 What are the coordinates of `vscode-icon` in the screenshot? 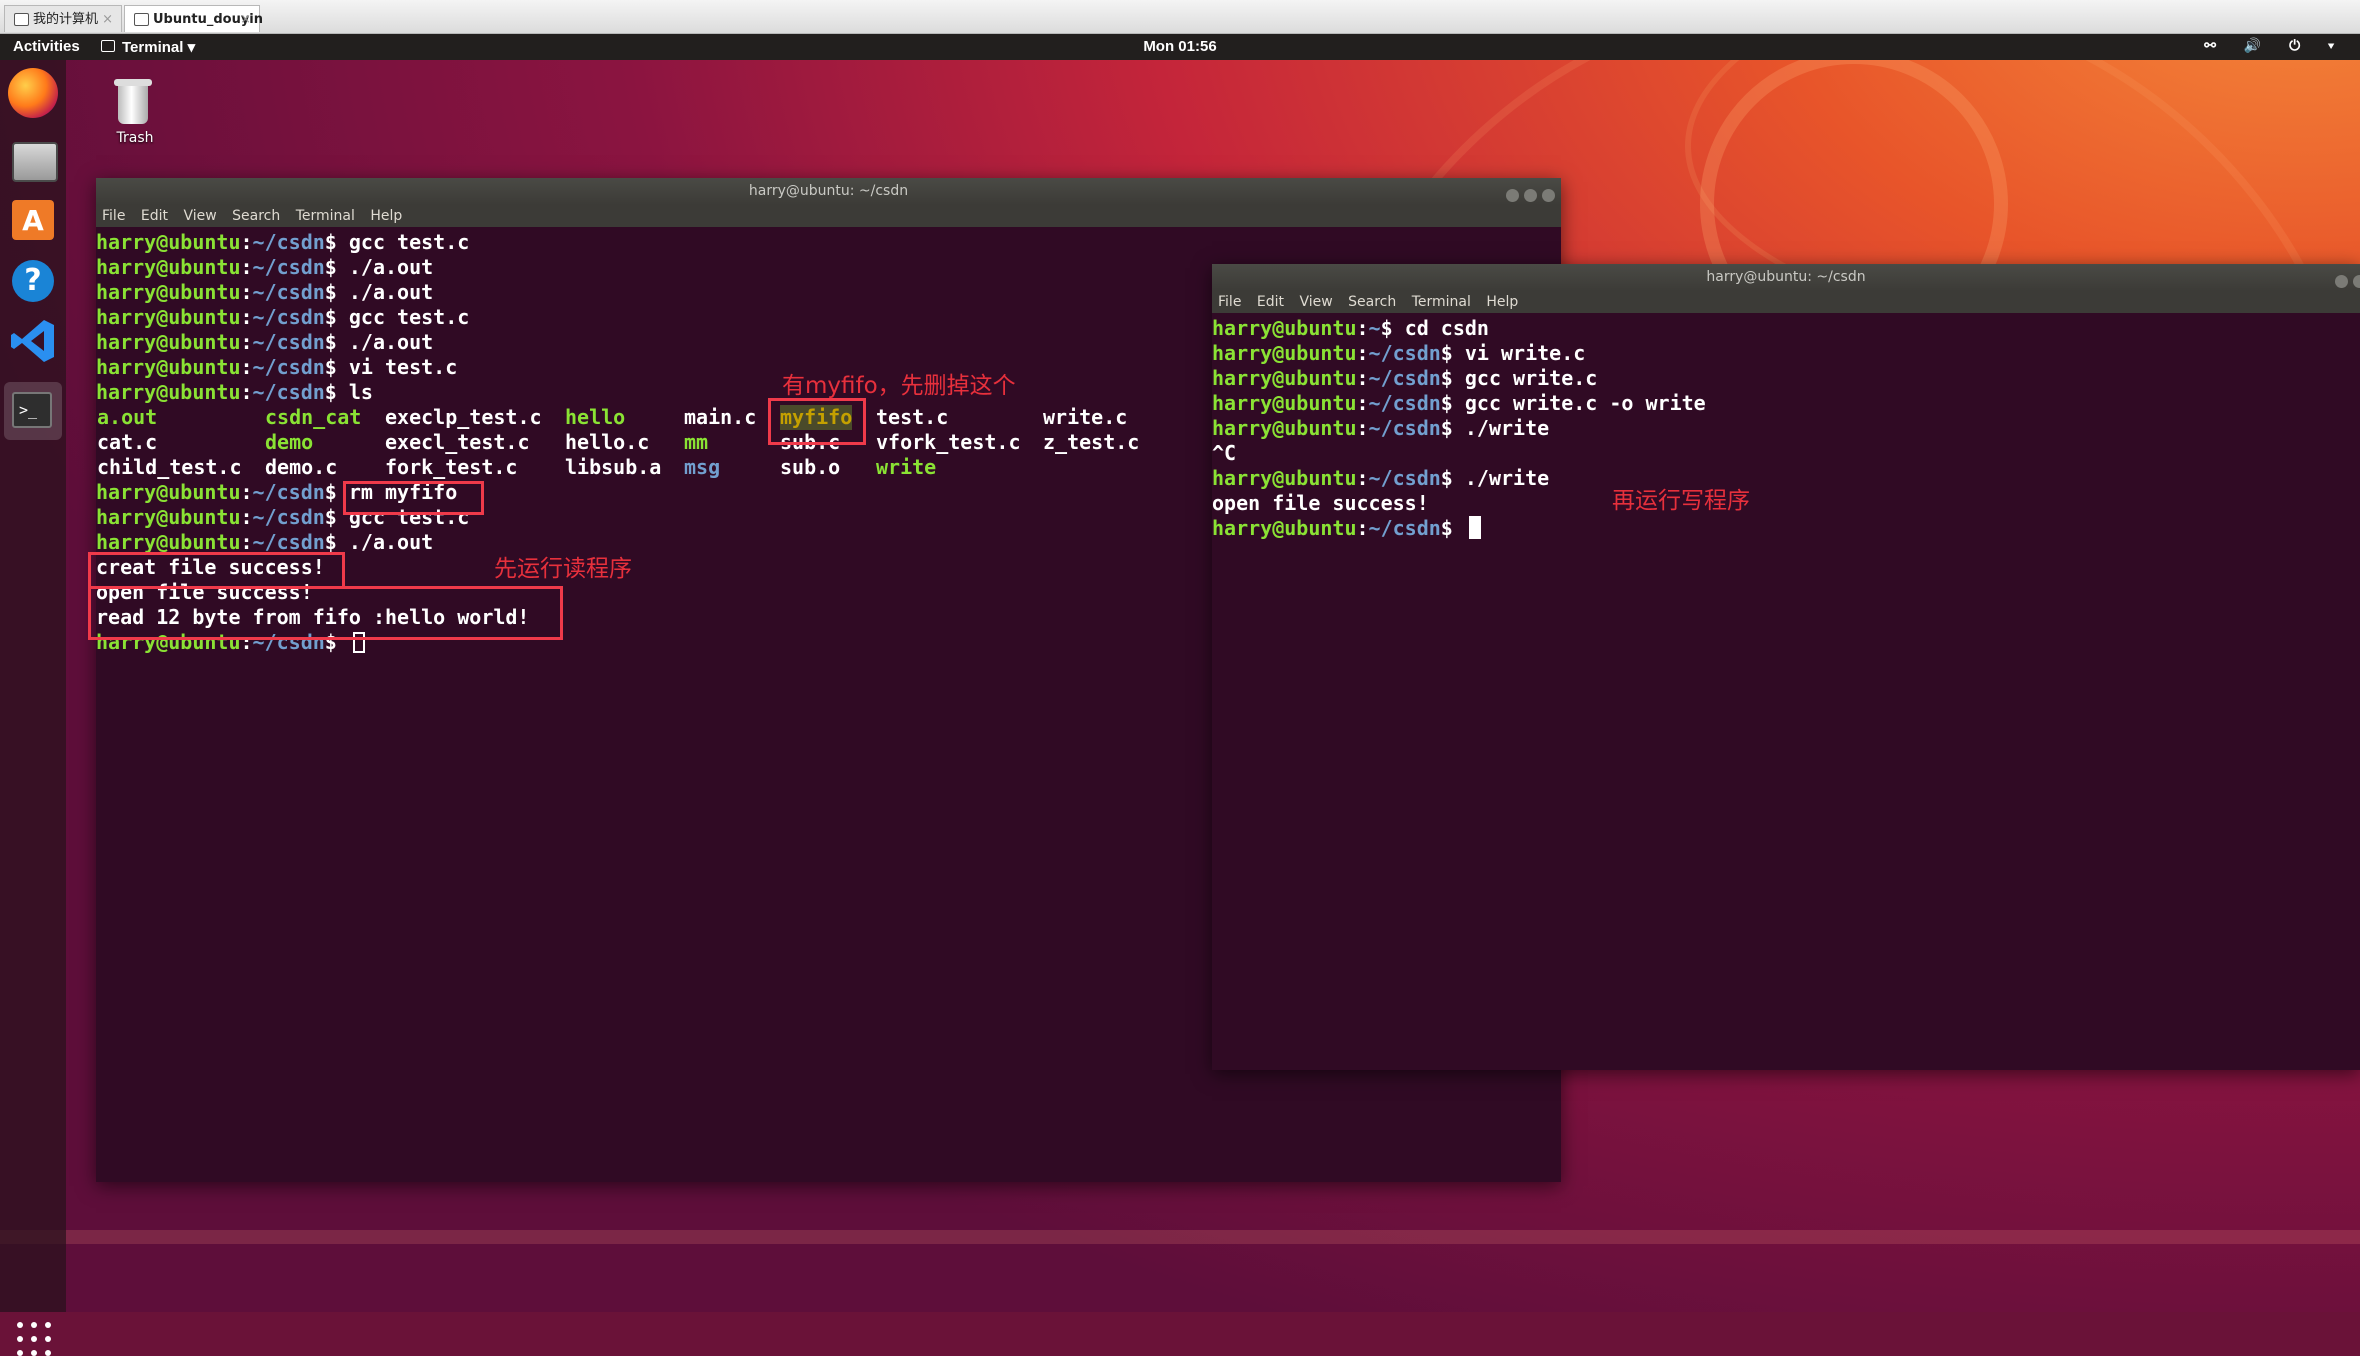 It's located at (33, 341).